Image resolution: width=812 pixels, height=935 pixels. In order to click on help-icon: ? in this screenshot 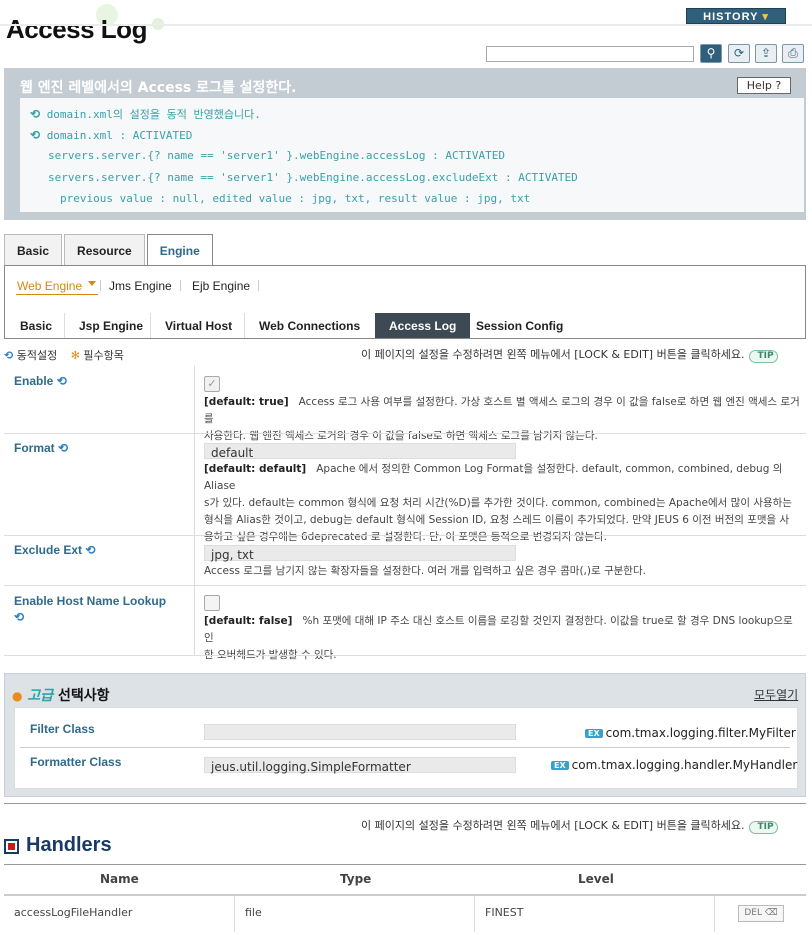, I will do `click(778, 85)`.